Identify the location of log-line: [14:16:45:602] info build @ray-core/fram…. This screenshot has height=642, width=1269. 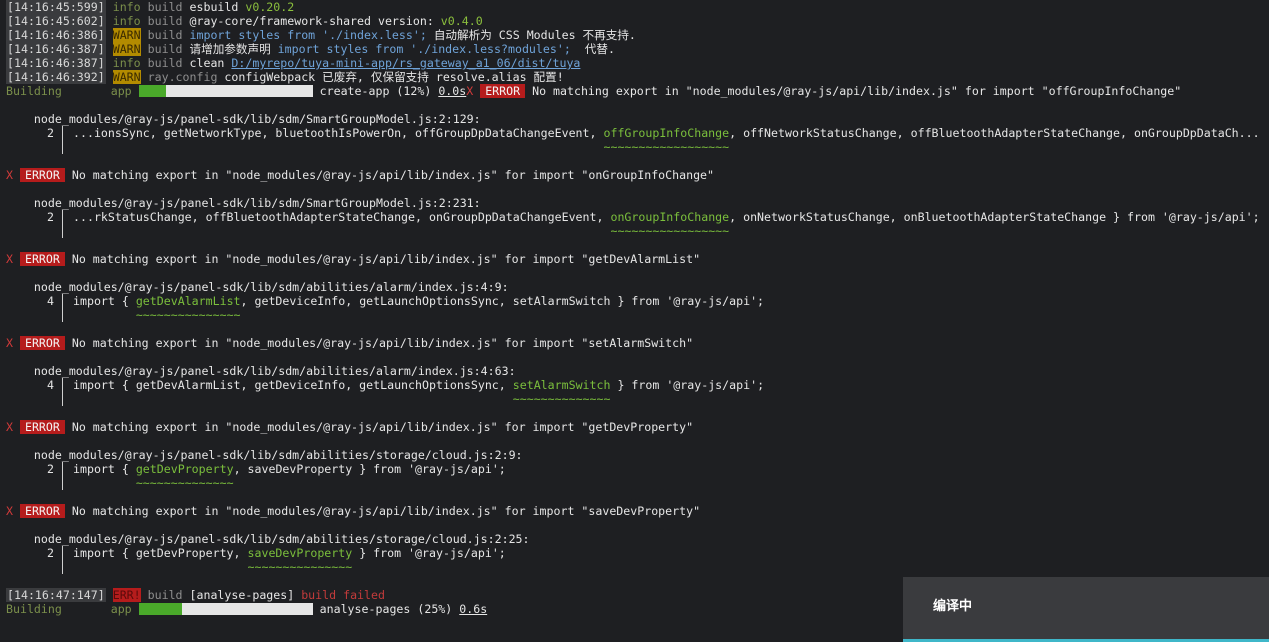
(637, 21).